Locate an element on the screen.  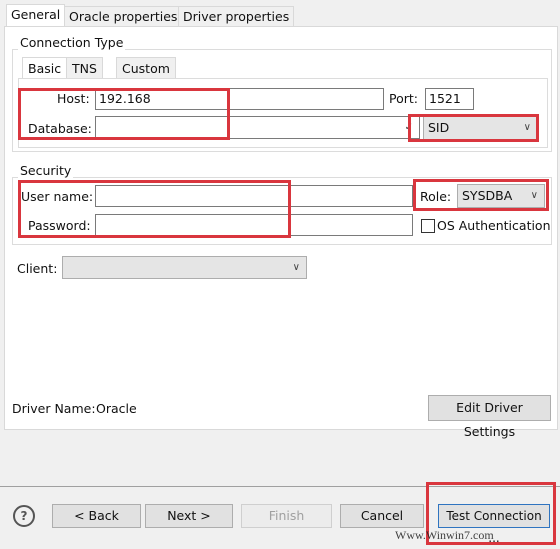
client-label: Client: is located at coordinates (37, 268).